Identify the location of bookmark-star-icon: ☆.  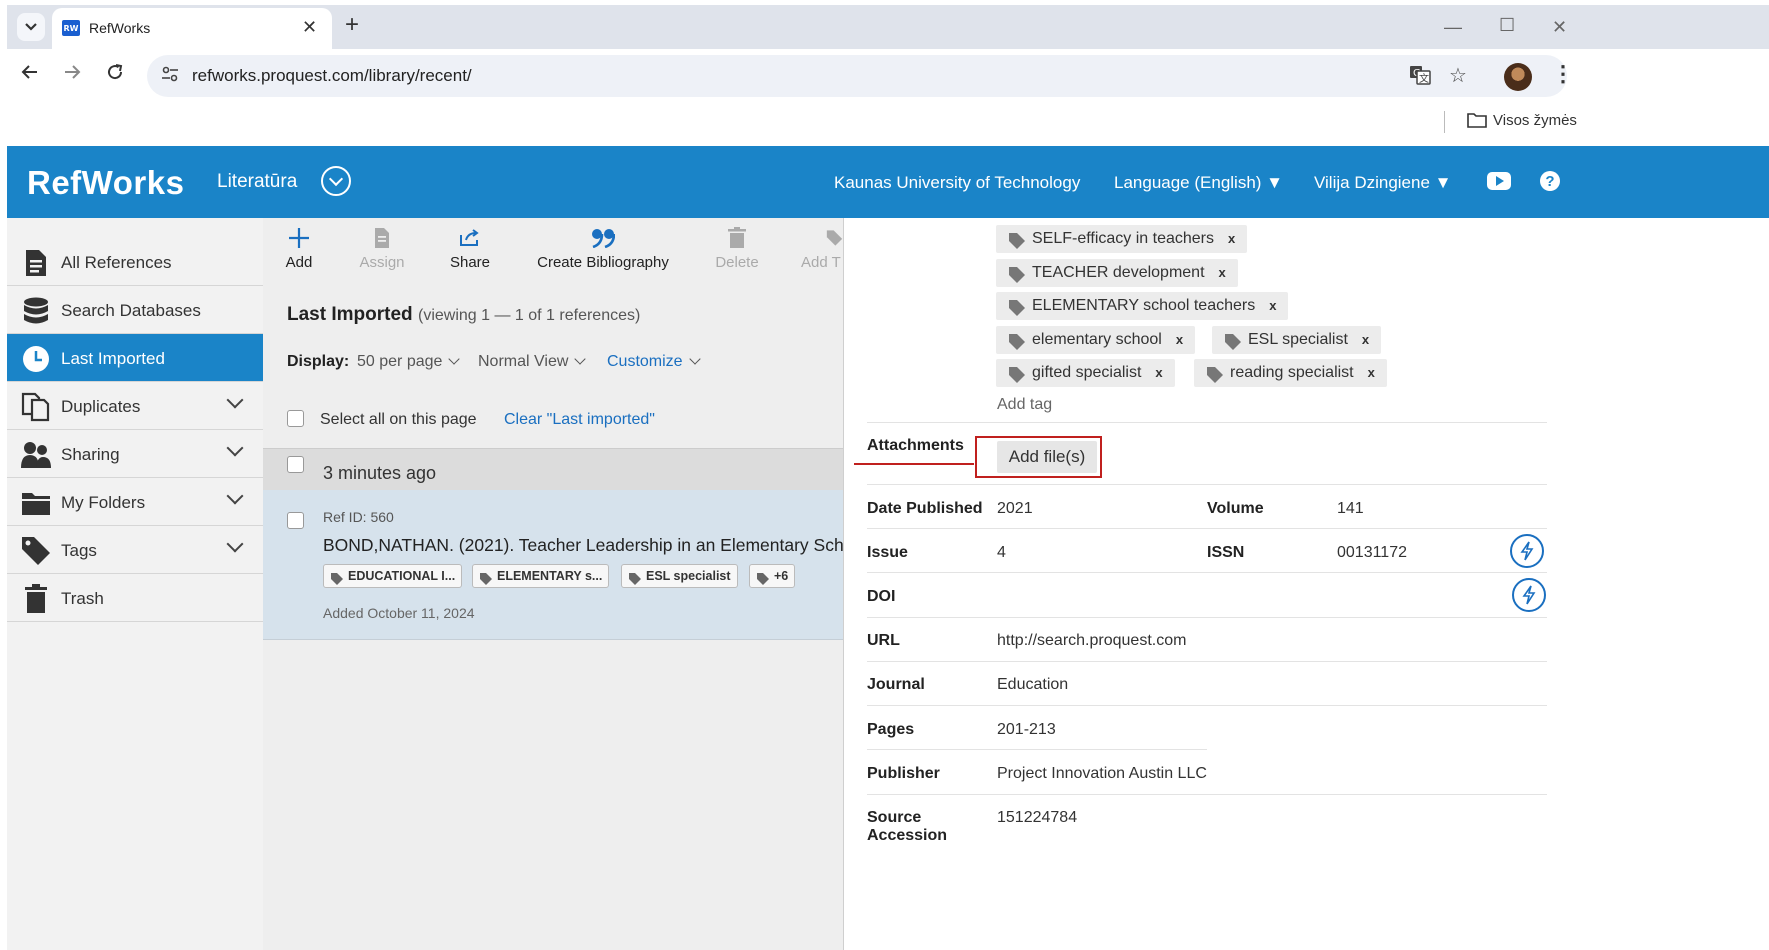
(1458, 75).